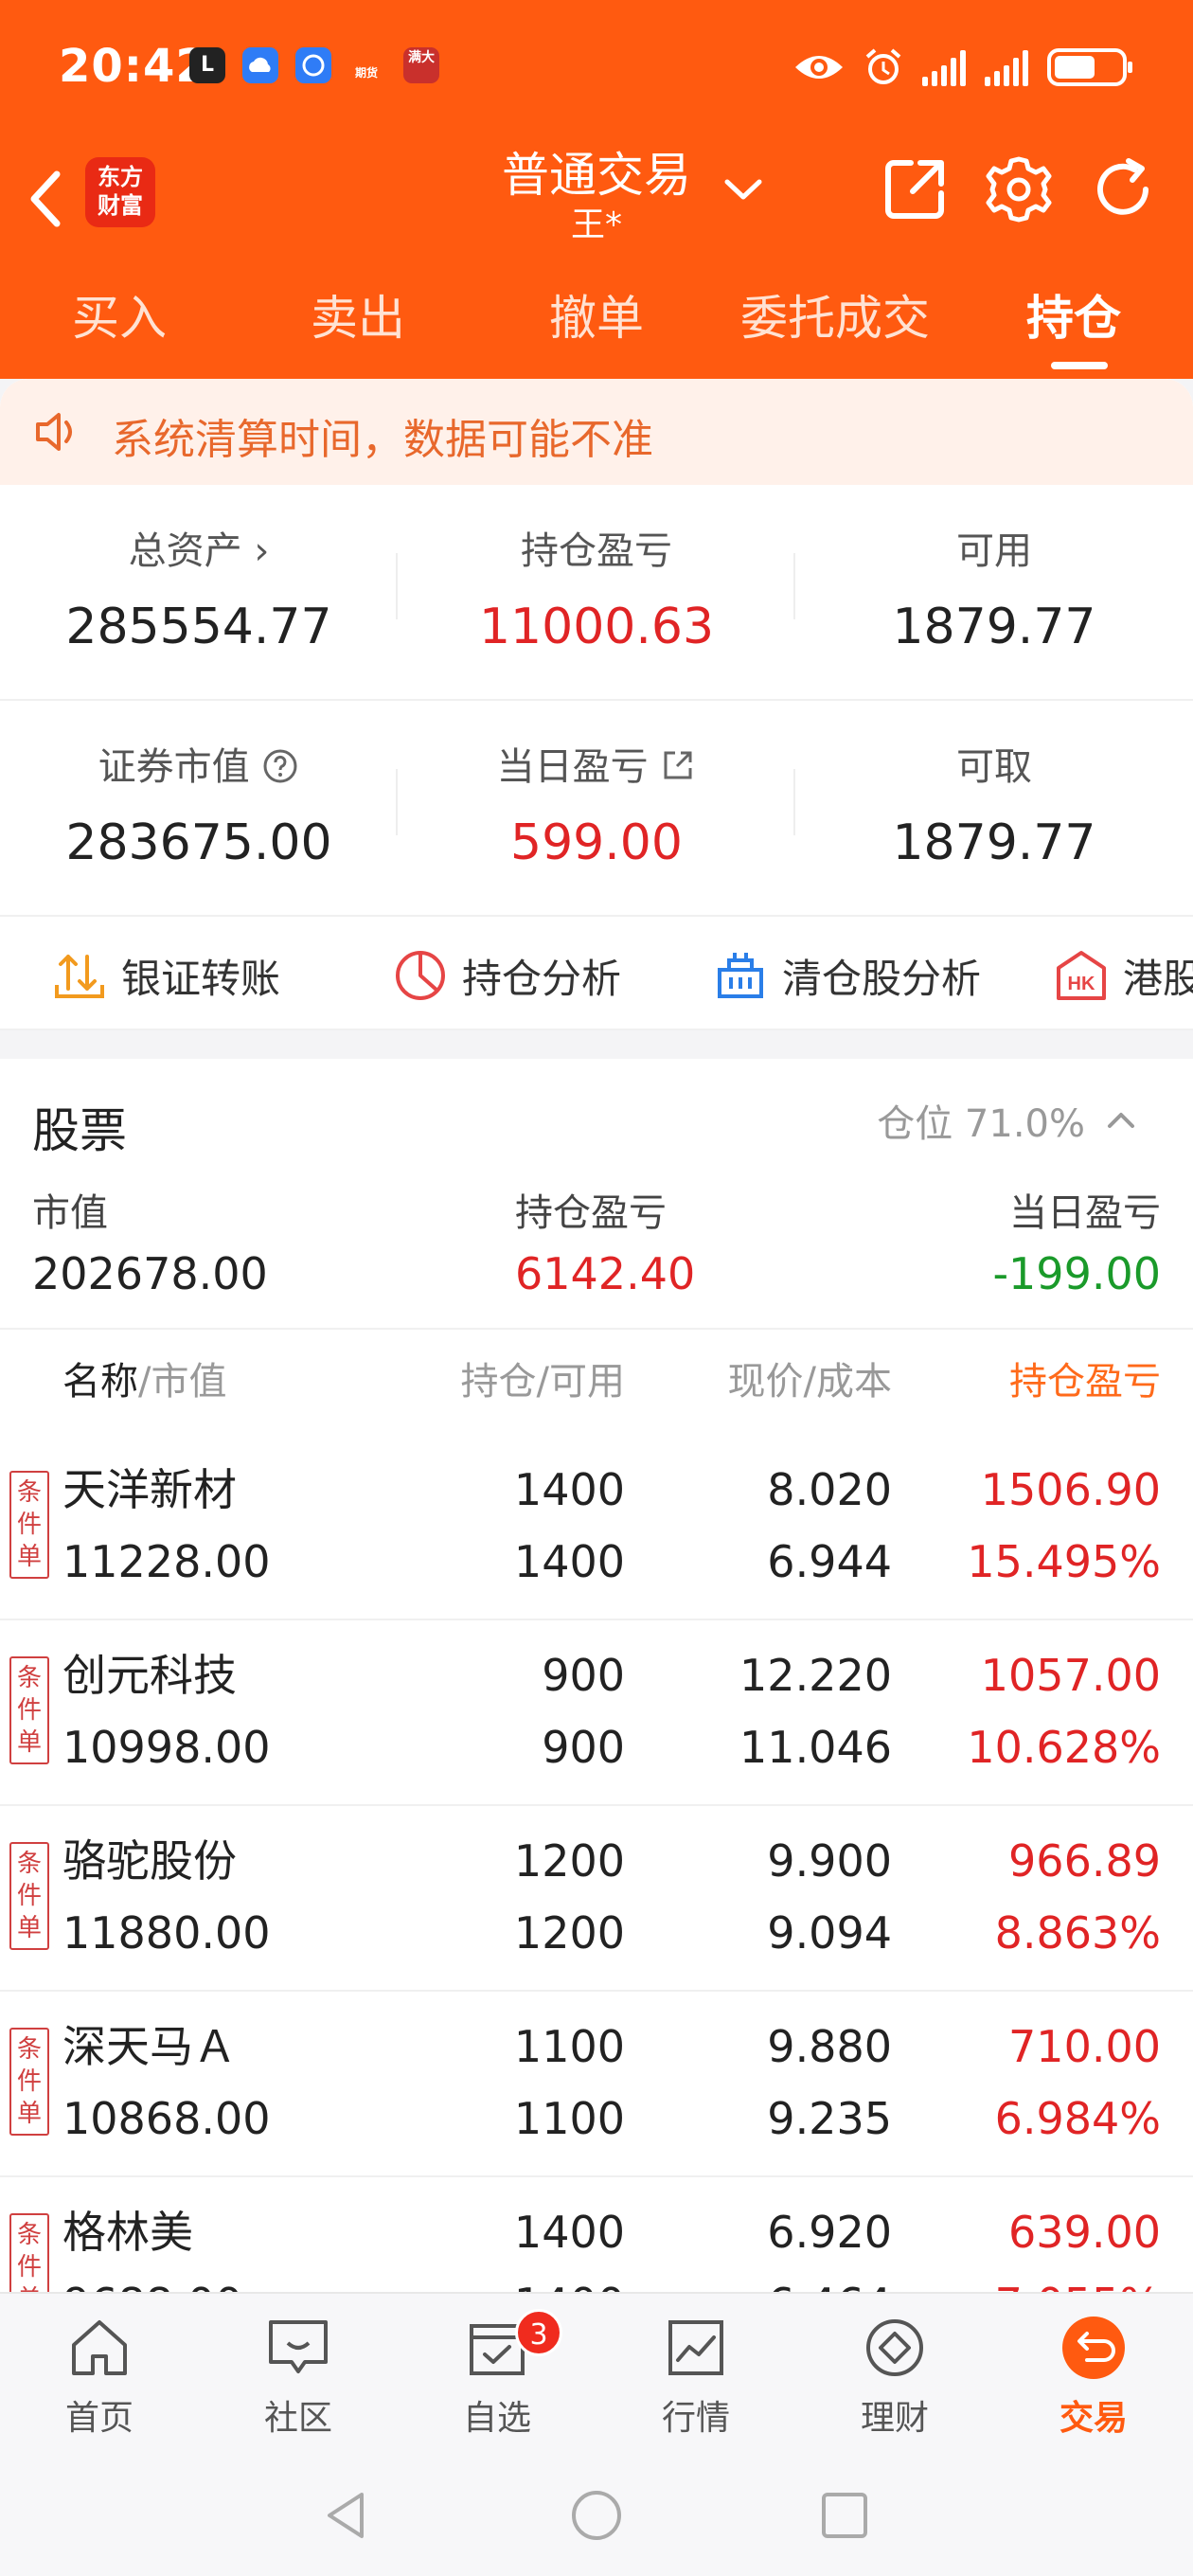 Image resolution: width=1193 pixels, height=2576 pixels. What do you see at coordinates (596, 1044) in the screenshot?
I see `section-gap` at bounding box center [596, 1044].